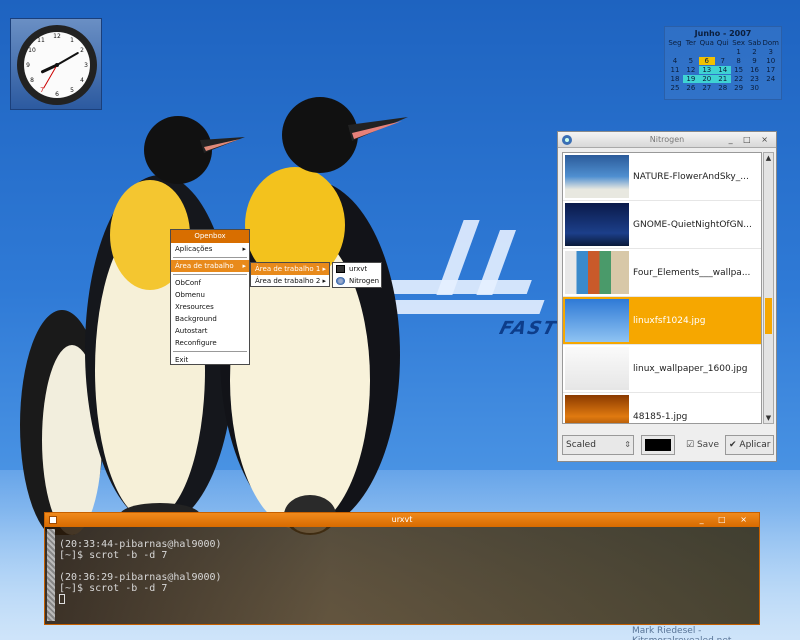  What do you see at coordinates (690, 43) in the screenshot?
I see `calendar-weekday: Ter` at bounding box center [690, 43].